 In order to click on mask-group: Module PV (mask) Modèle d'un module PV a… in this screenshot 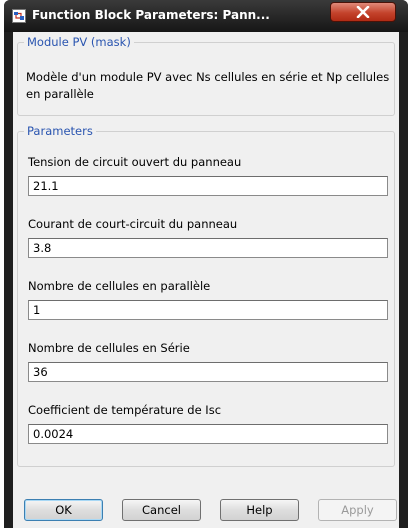, I will do `click(206, 75)`.